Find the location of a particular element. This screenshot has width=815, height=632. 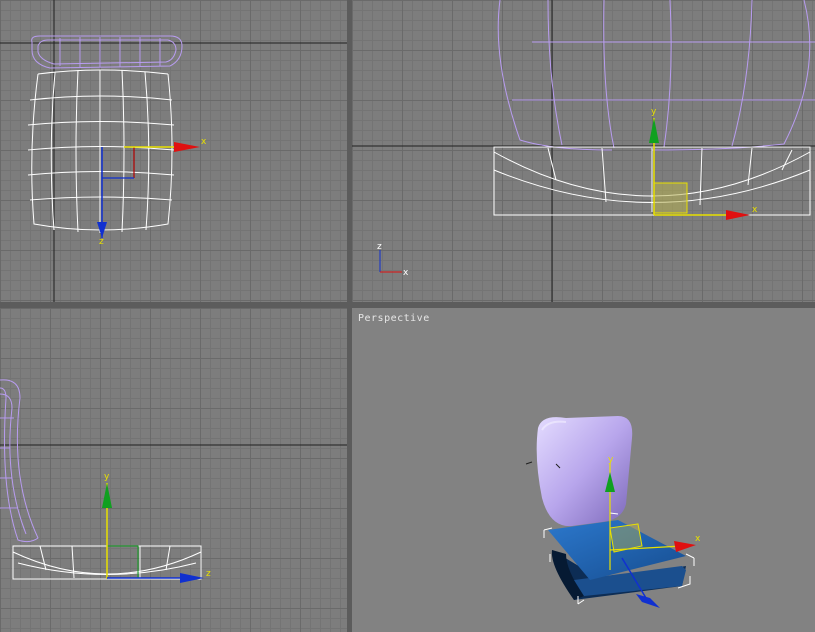

transform-gizmo-top: x z is located at coordinates (152, 192).